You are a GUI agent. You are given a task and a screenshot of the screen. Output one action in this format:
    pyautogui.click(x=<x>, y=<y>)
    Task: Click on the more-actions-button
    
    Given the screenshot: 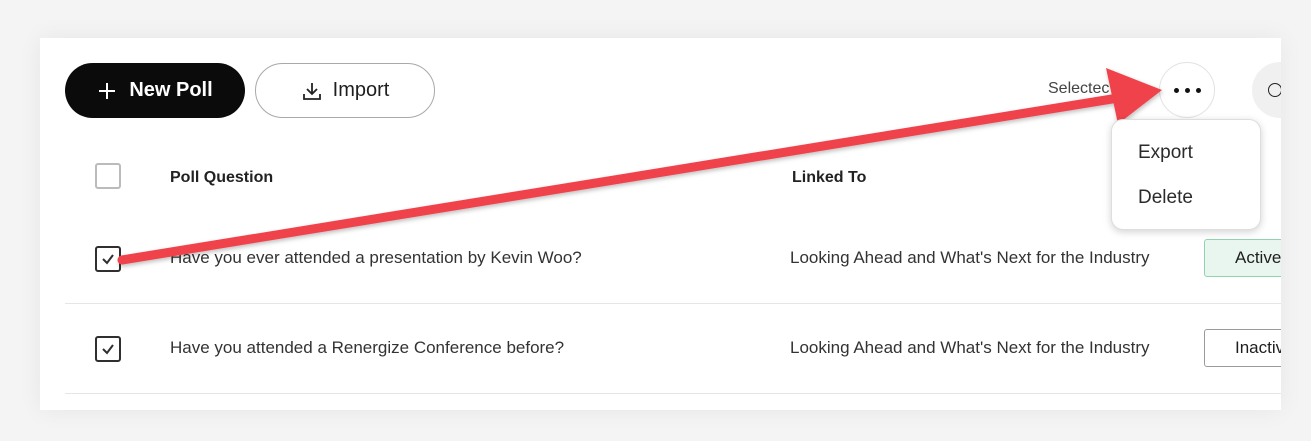 What is the action you would take?
    pyautogui.click(x=1187, y=90)
    